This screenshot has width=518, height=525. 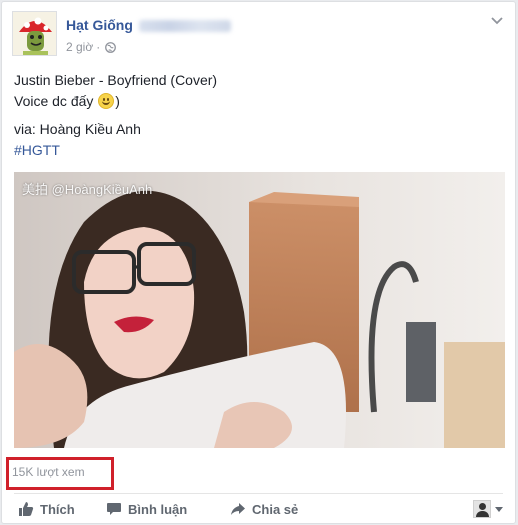 I want to click on caret-down-icon, so click(x=499, y=509).